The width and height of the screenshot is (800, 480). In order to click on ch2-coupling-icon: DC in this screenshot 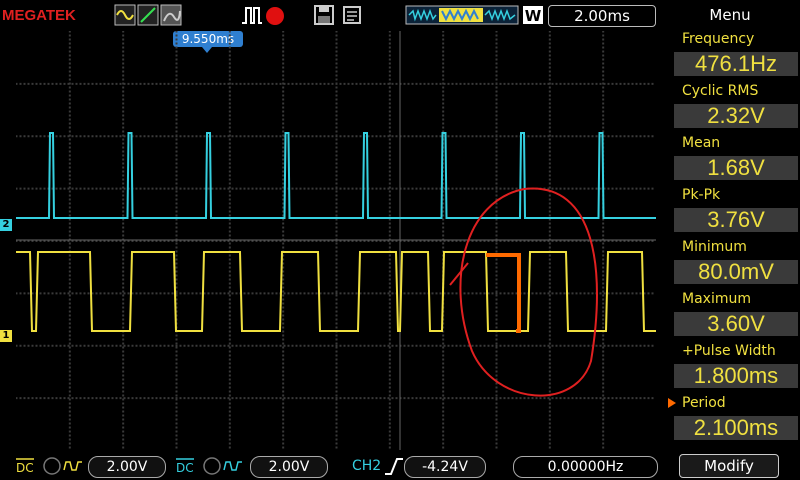, I will do `click(209, 465)`.